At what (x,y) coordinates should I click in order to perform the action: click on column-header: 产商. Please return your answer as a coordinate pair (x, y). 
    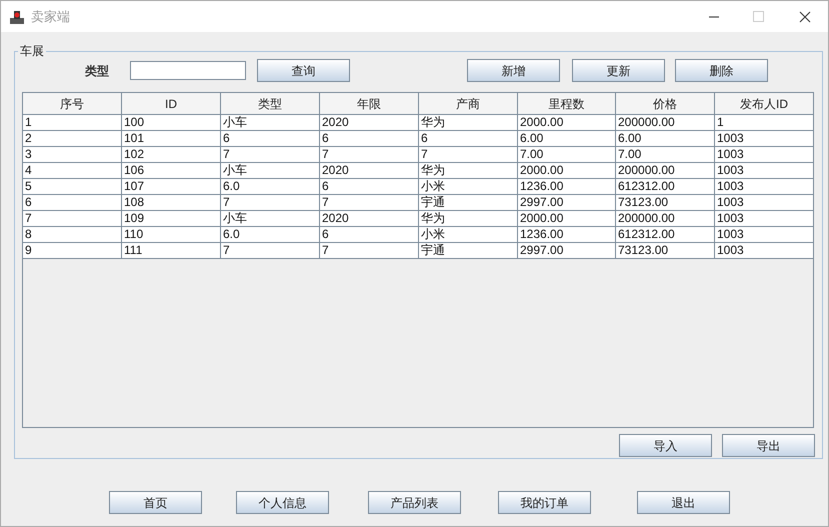
    Looking at the image, I should click on (468, 104).